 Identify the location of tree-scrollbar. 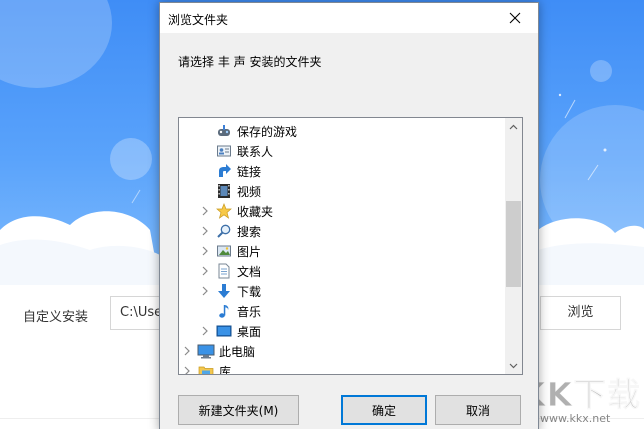
(513, 246).